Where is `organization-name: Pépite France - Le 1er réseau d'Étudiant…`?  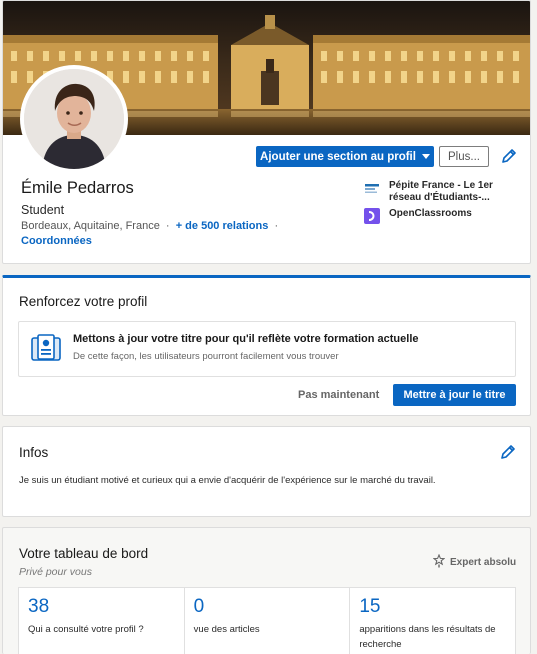
organization-name: Pépite France - Le 1er réseau d'Étudiant… is located at coordinates (441, 191).